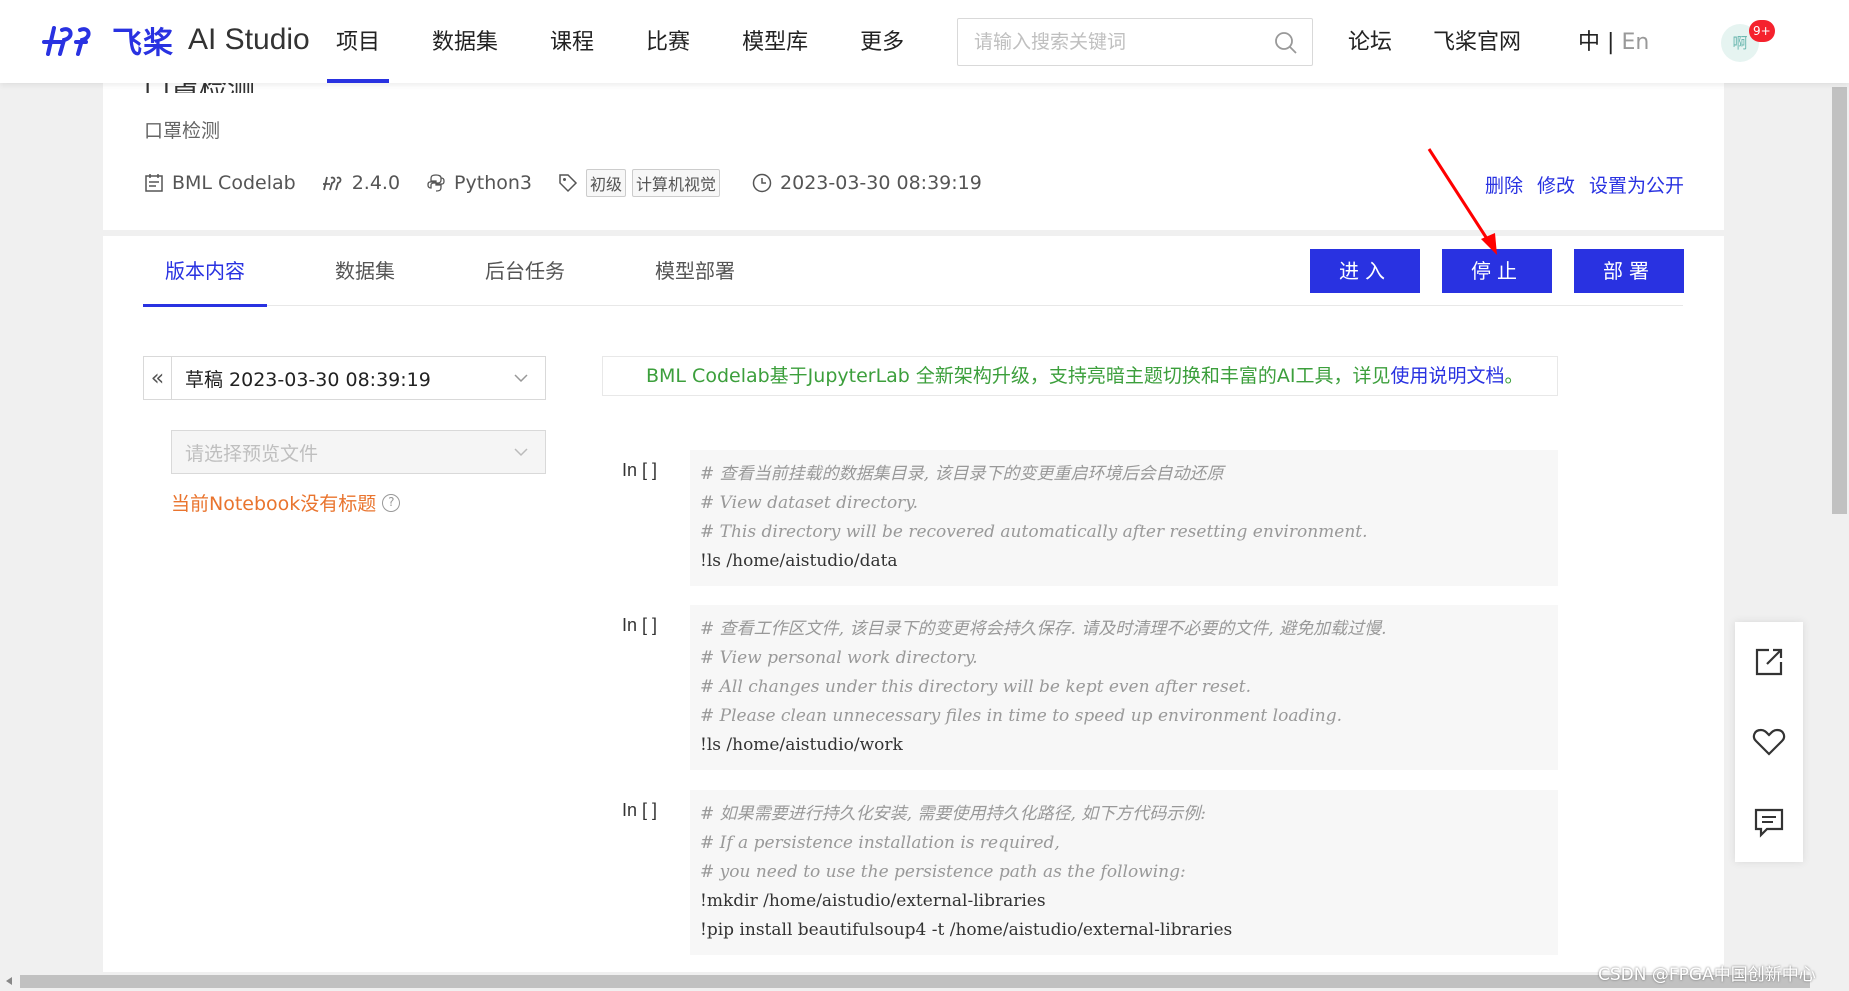 This screenshot has width=1849, height=991. I want to click on favorite-button, so click(1769, 742).